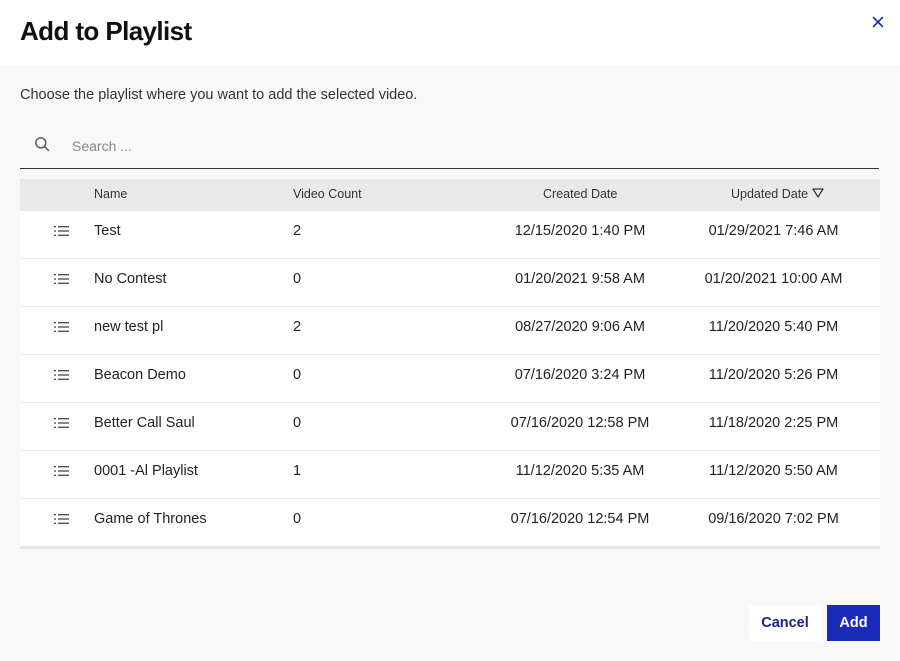 Image resolution: width=900 pixels, height=661 pixels. I want to click on playlist-created-date: 12/15/2020 1:40 PM, so click(580, 231).